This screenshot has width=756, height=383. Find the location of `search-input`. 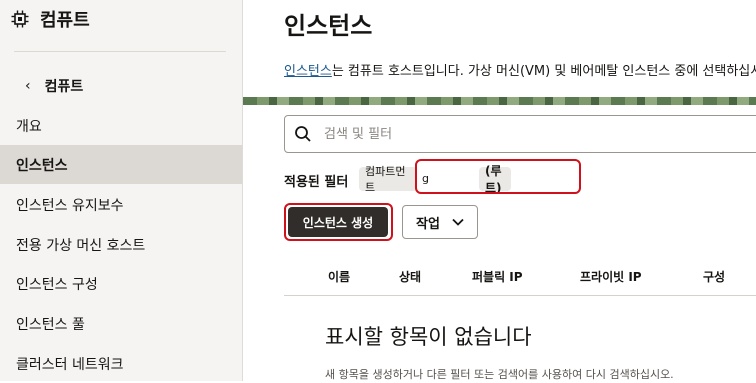

search-input is located at coordinates (534, 134).